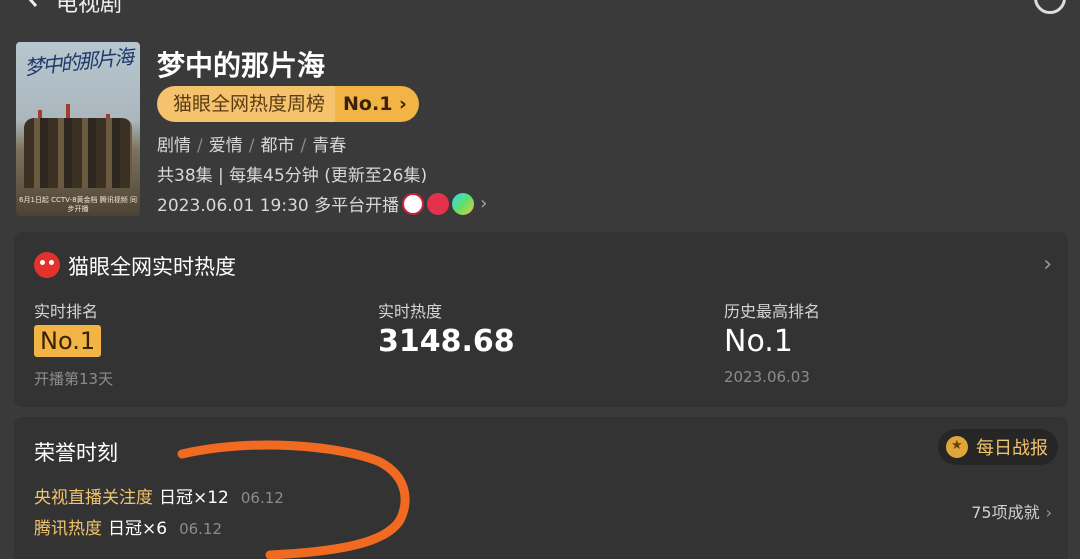  I want to click on airdate-row: 2023.06.01 19:30 多平台开播 ›, so click(322, 203).